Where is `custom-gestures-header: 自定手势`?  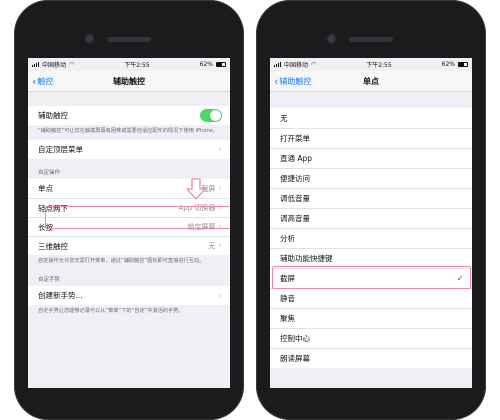 custom-gestures-header: 自定手势 is located at coordinates (49, 280).